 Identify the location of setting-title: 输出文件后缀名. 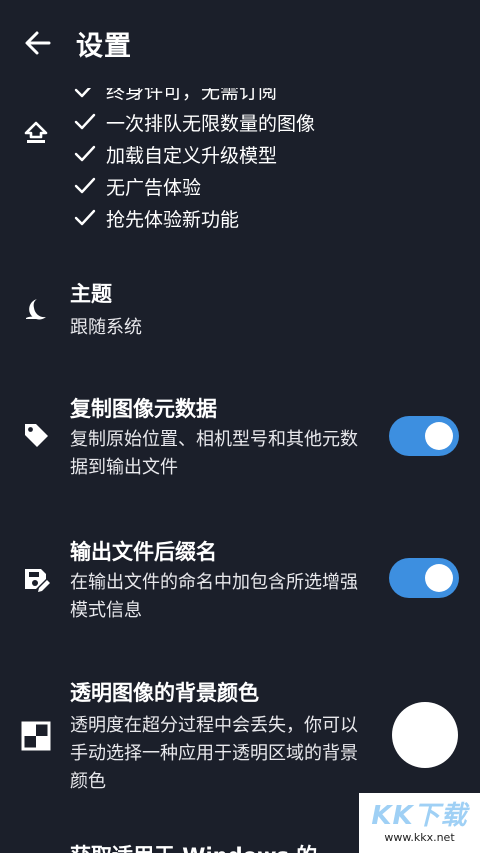
(143, 552).